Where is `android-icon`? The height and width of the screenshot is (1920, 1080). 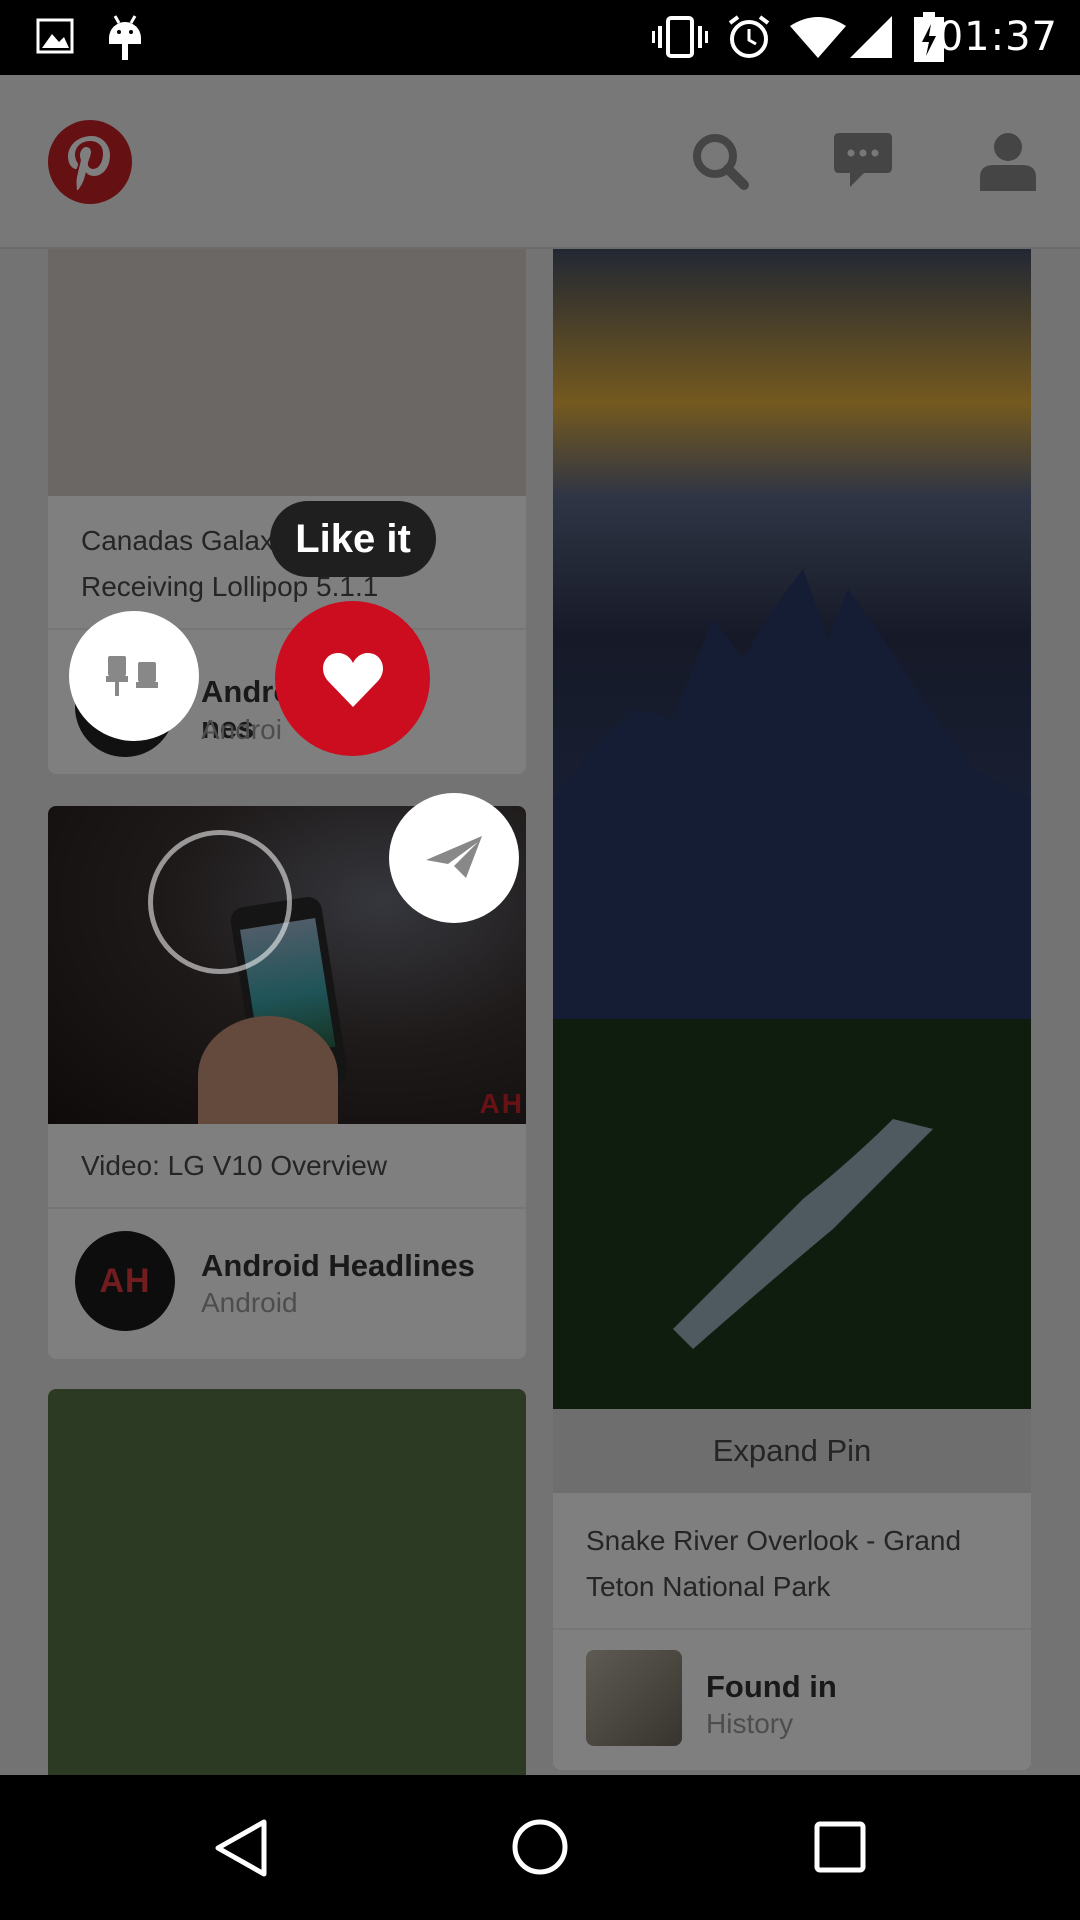 android-icon is located at coordinates (125, 37).